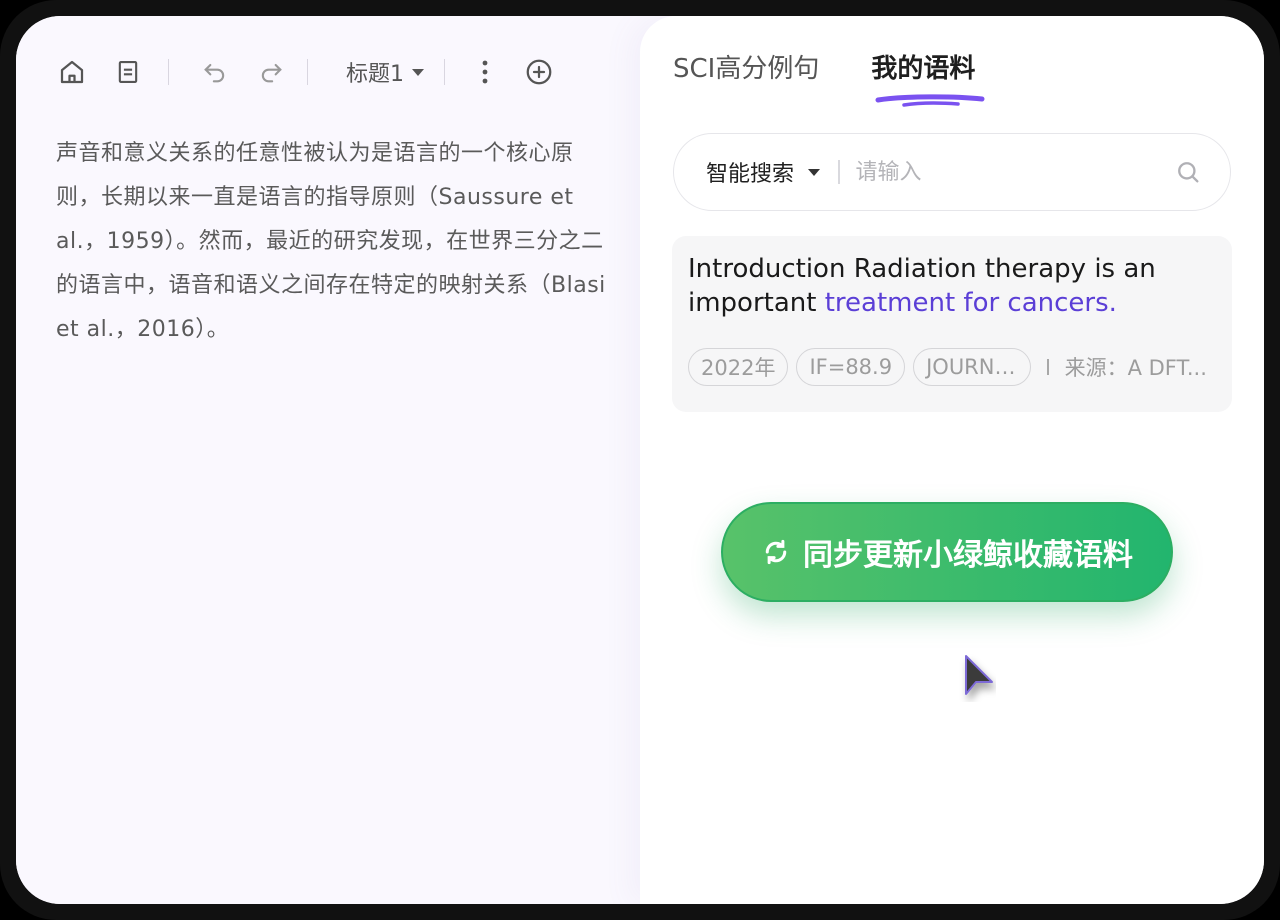 The image size is (1280, 920). Describe the element at coordinates (750, 174) in the screenshot. I see `search-mode-label: 智能搜索` at that location.